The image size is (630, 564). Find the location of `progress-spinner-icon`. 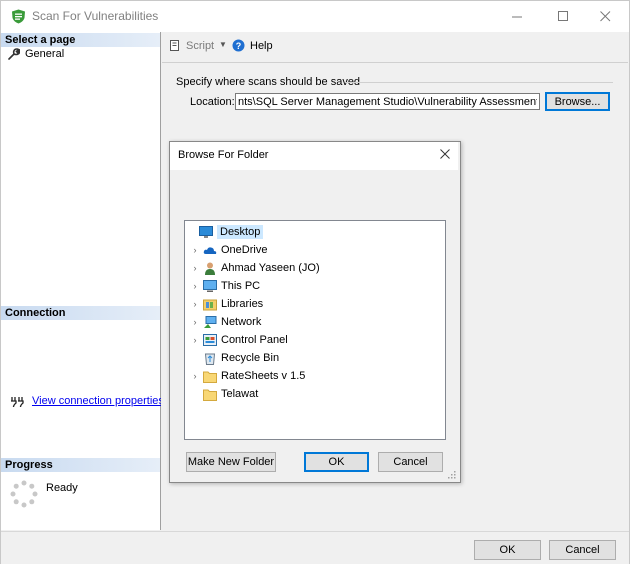

progress-spinner-icon is located at coordinates (24, 494).